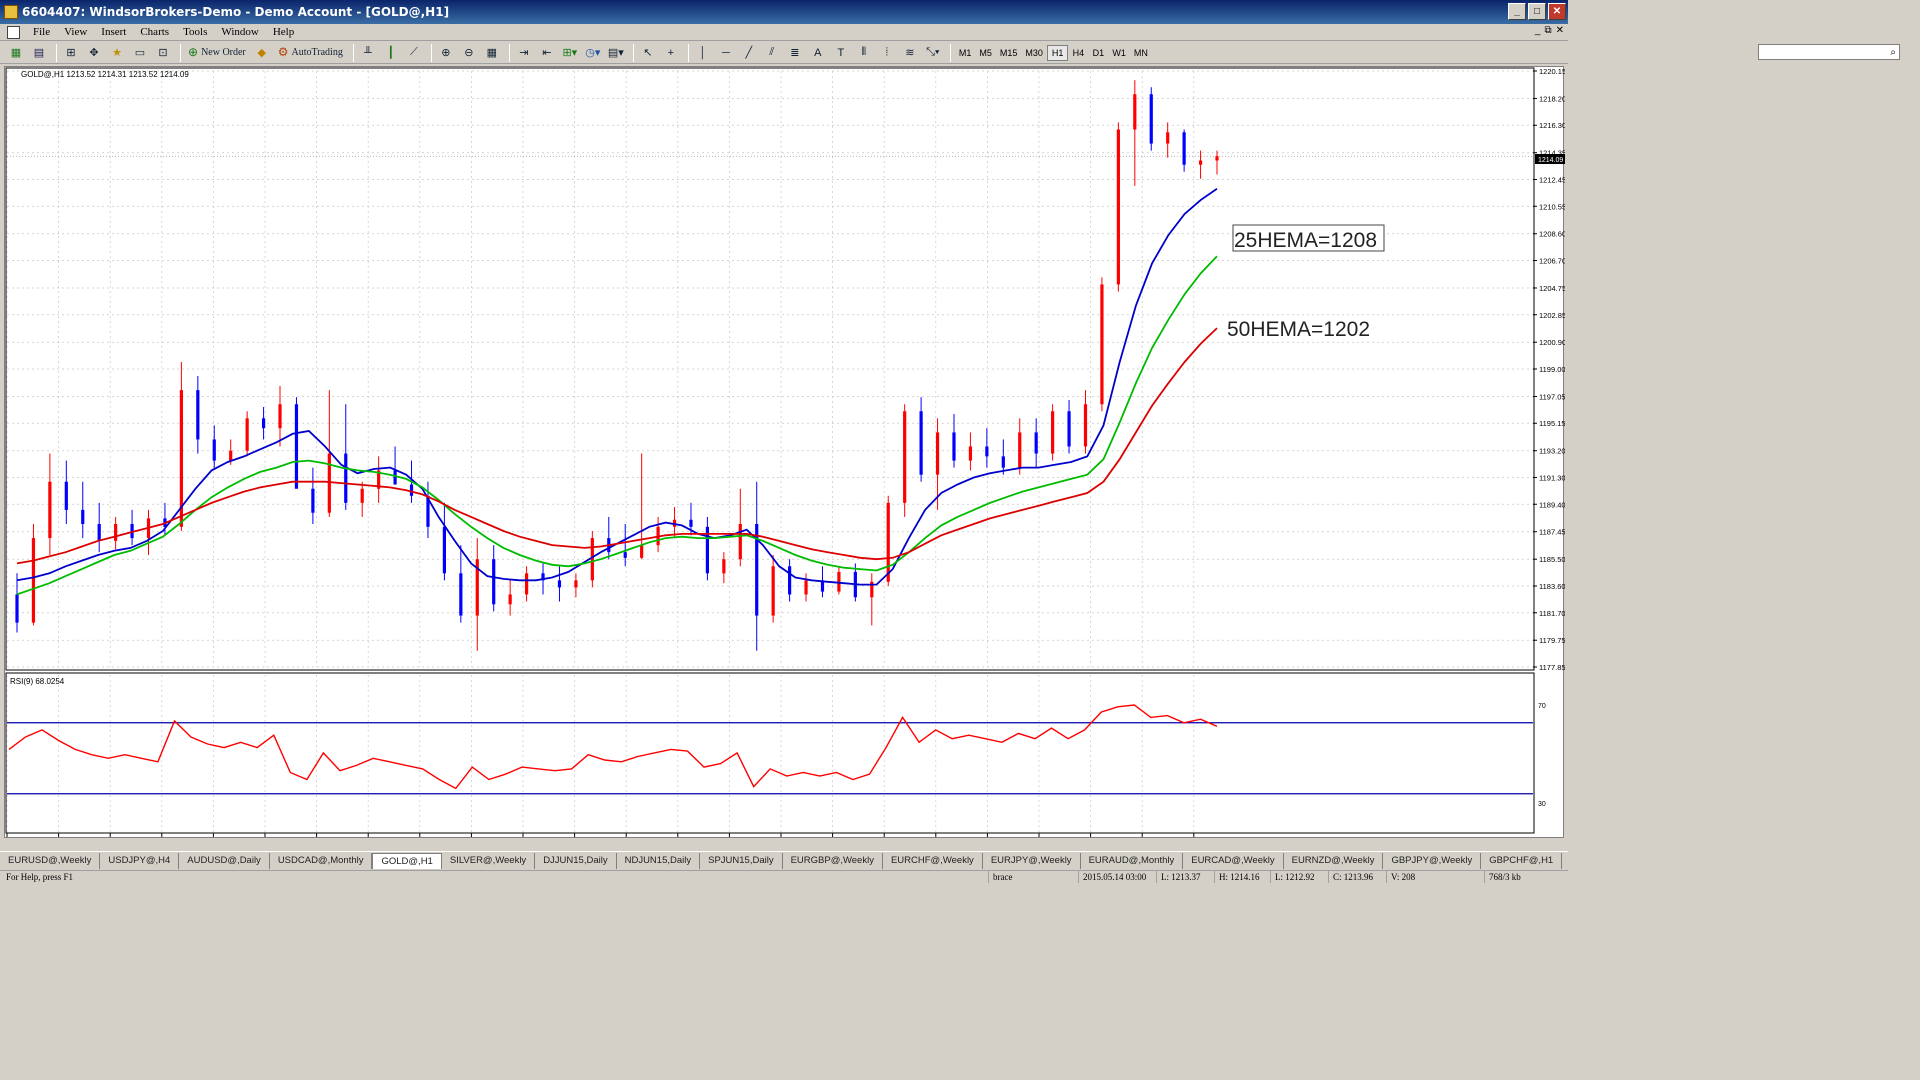  What do you see at coordinates (1547, 30) in the screenshot?
I see `mdi-restore-button: ⧉` at bounding box center [1547, 30].